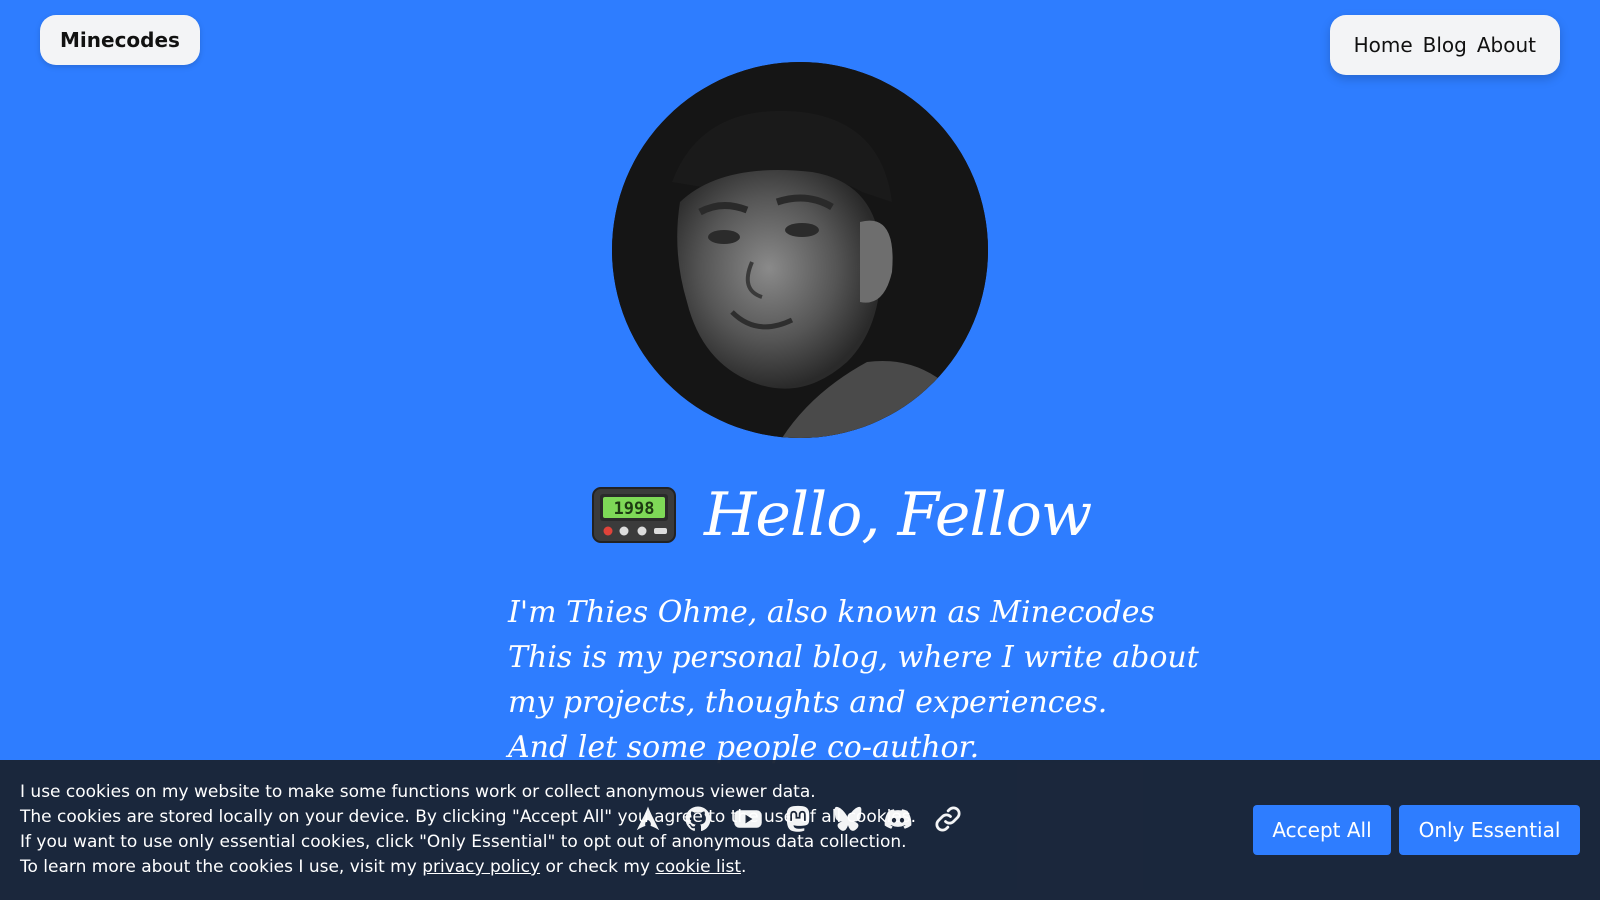  Describe the element at coordinates (898, 515) in the screenshot. I see `hero-heading: Hello, Fellow` at that location.